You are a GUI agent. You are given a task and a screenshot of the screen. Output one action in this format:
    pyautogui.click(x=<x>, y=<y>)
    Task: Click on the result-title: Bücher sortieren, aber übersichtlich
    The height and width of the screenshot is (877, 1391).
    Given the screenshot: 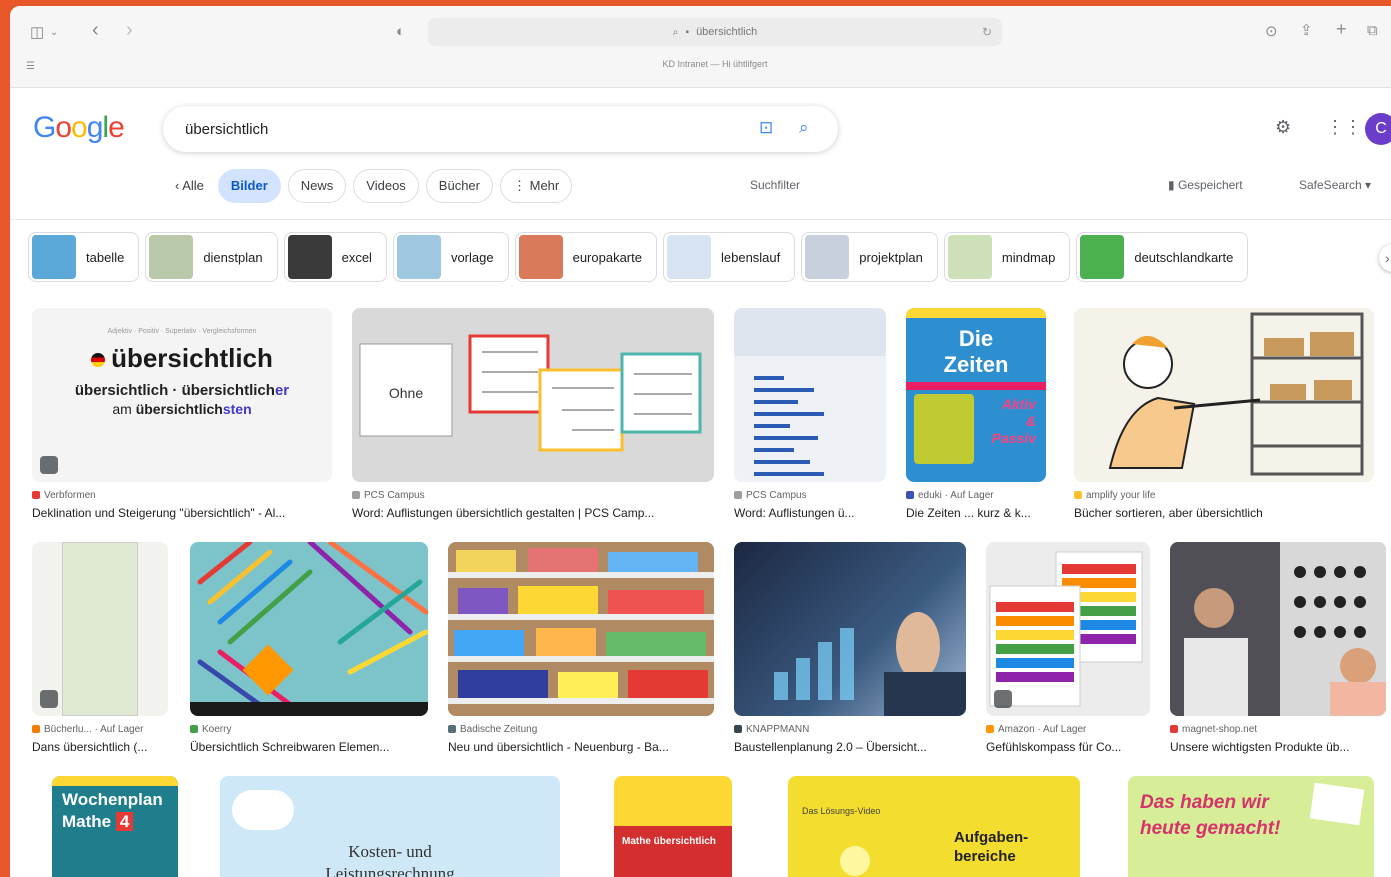 What is the action you would take?
    pyautogui.click(x=1224, y=513)
    